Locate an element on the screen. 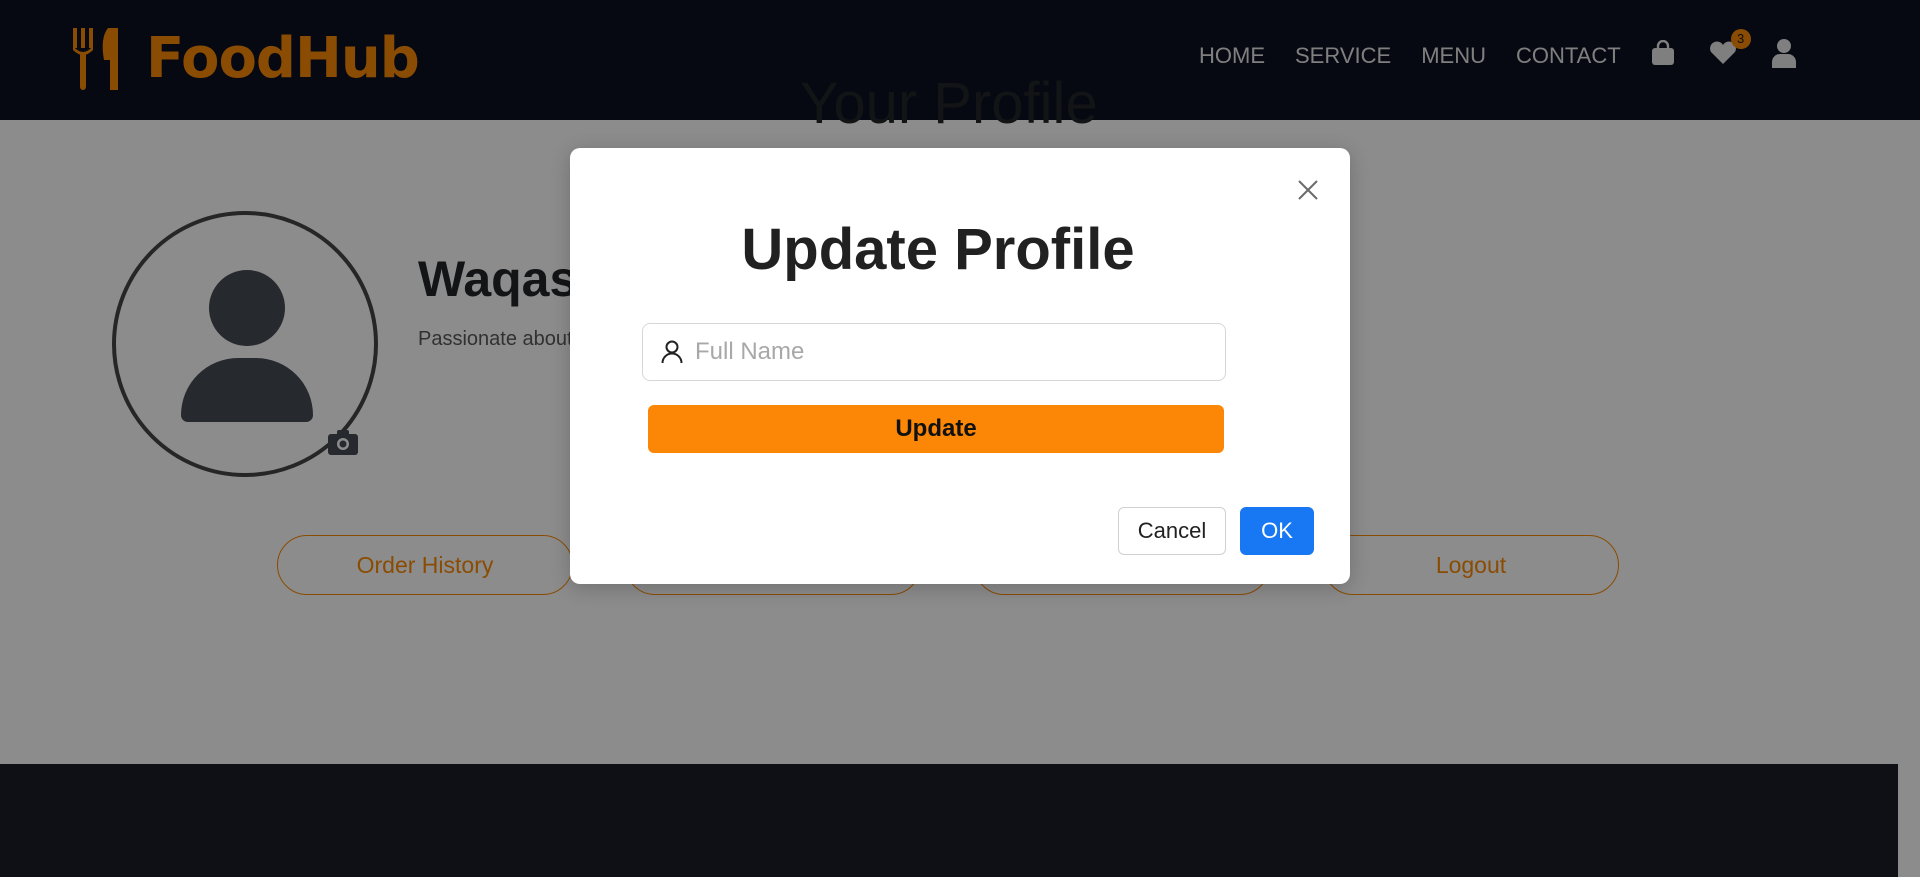 This screenshot has width=1920, height=877. dialog-title: Update Profile is located at coordinates (938, 249).